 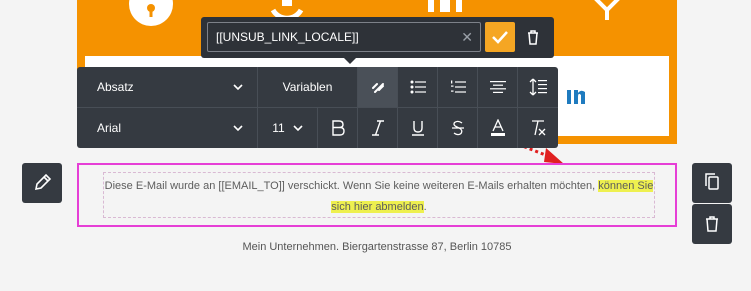 What do you see at coordinates (167, 87) in the screenshot?
I see `paragraph-format-select: Absatz` at bounding box center [167, 87].